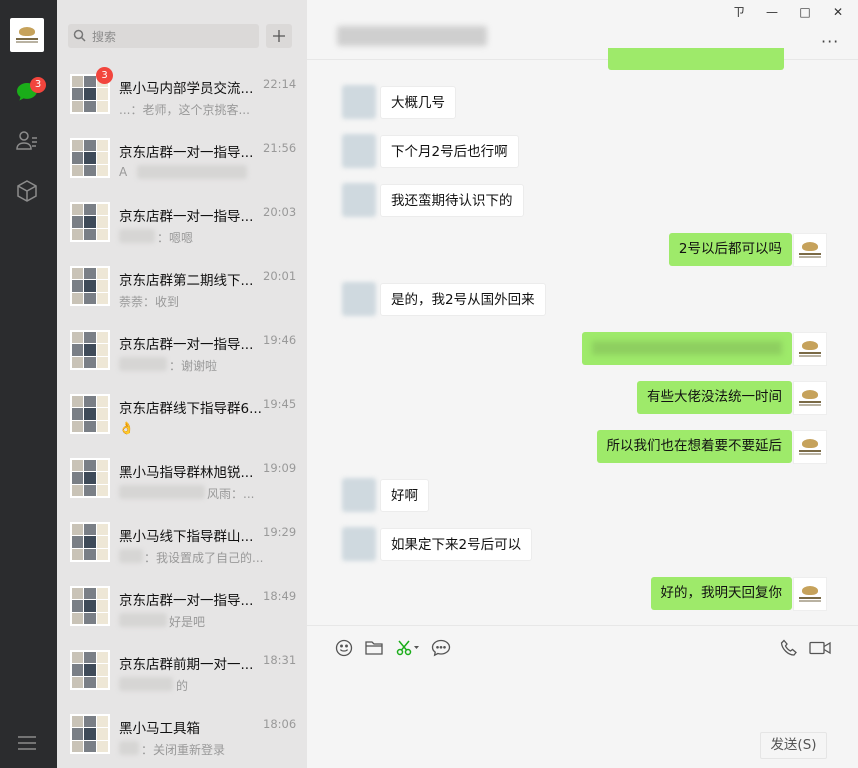 The width and height of the screenshot is (858, 768). I want to click on conversation-time: 19:29, so click(280, 532).